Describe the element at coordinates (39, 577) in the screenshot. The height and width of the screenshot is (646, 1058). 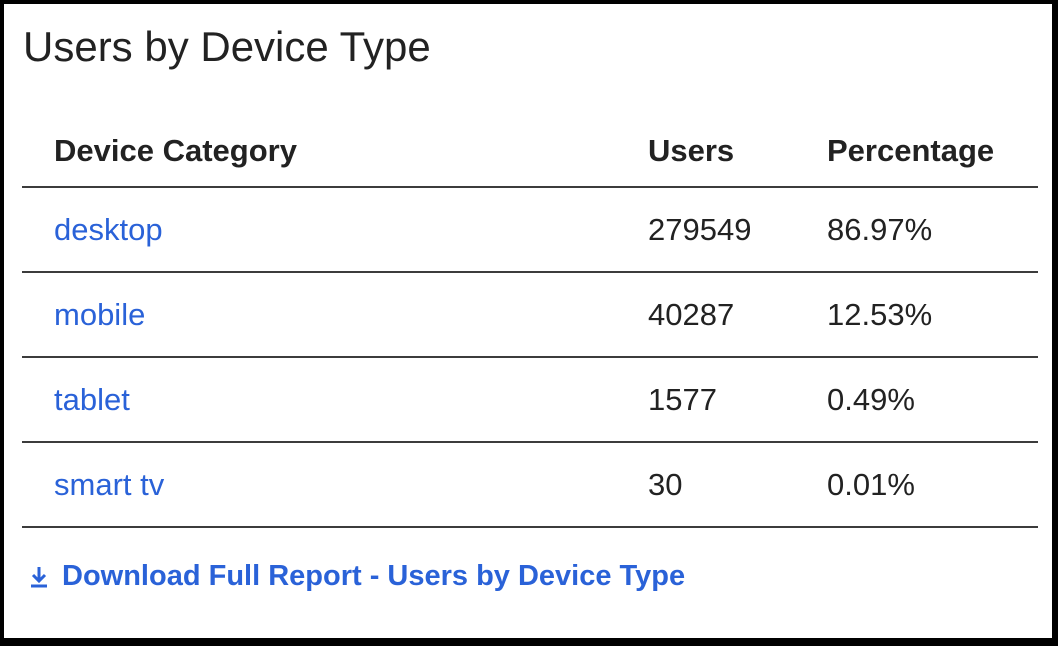
I see `download-icon` at that location.